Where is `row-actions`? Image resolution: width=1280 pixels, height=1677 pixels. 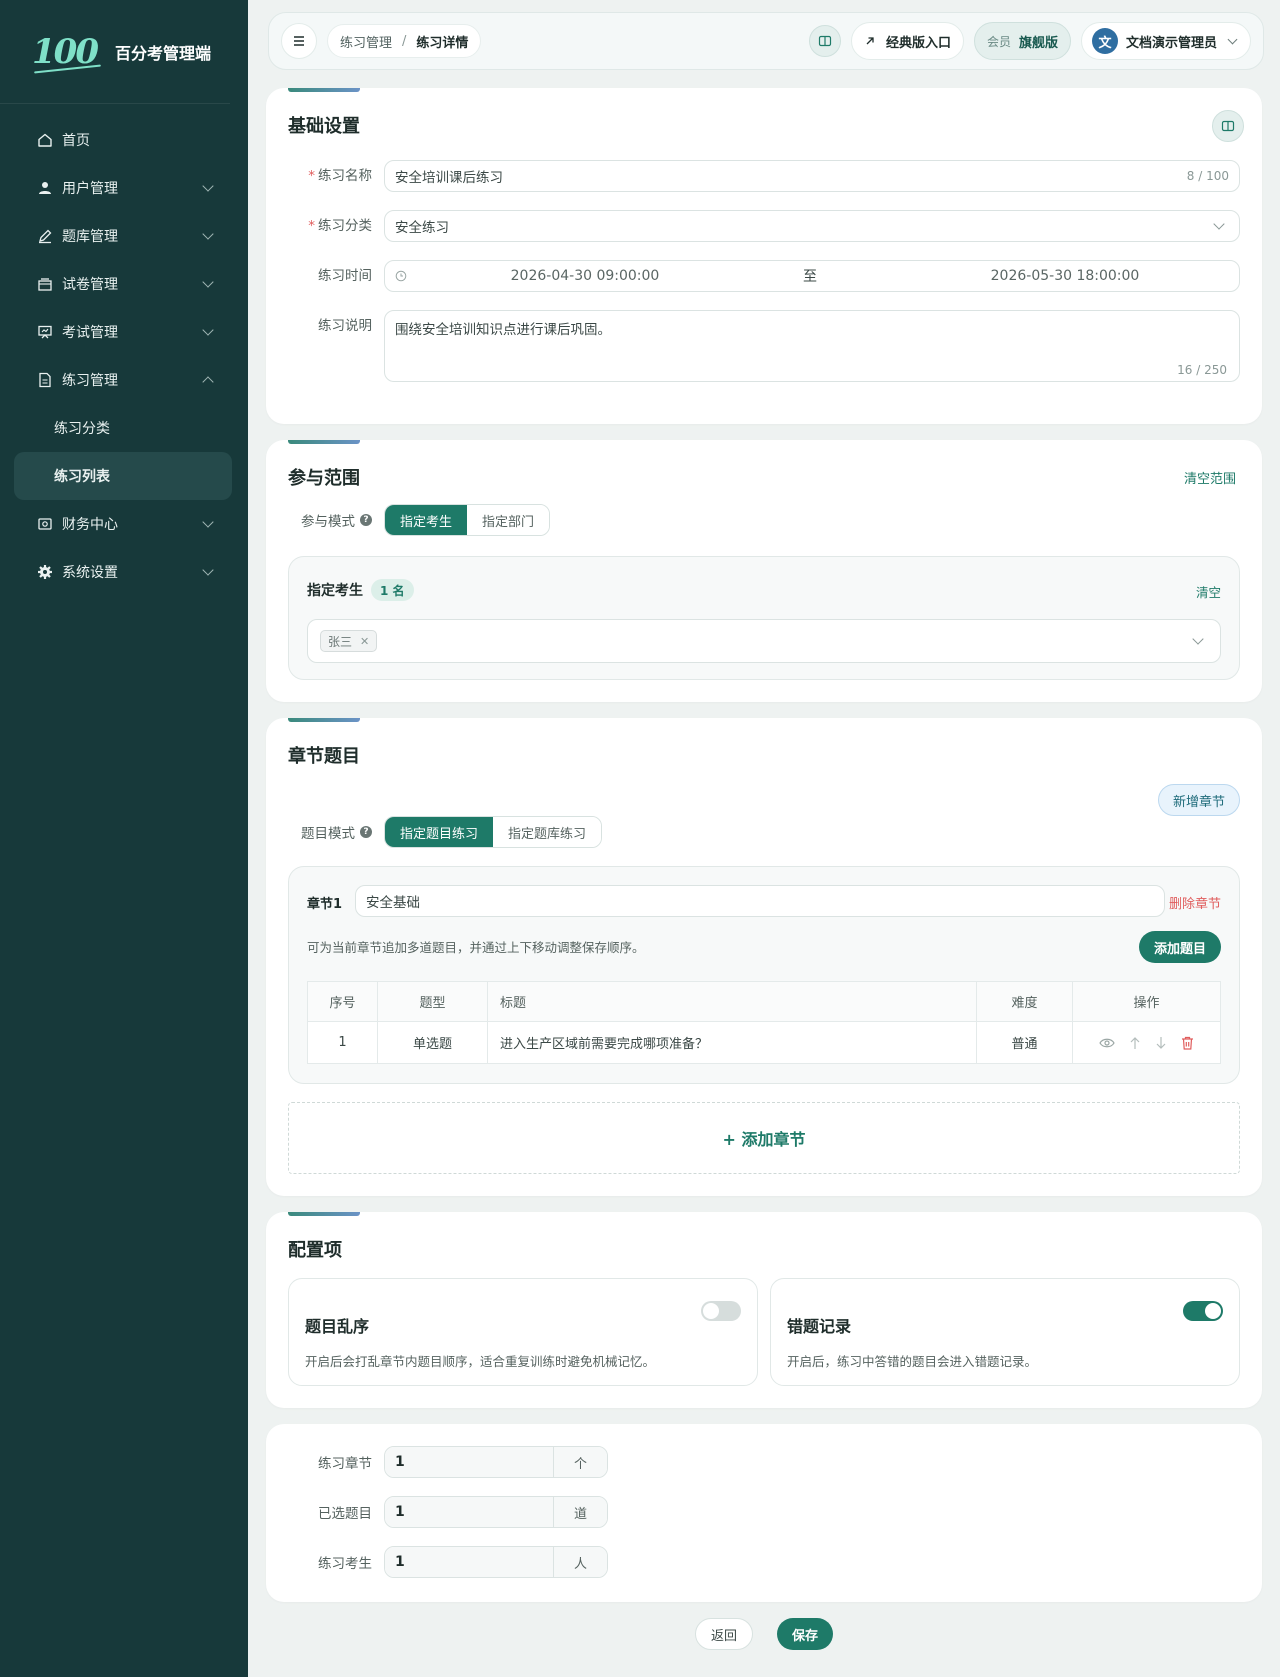
row-actions is located at coordinates (1146, 1042).